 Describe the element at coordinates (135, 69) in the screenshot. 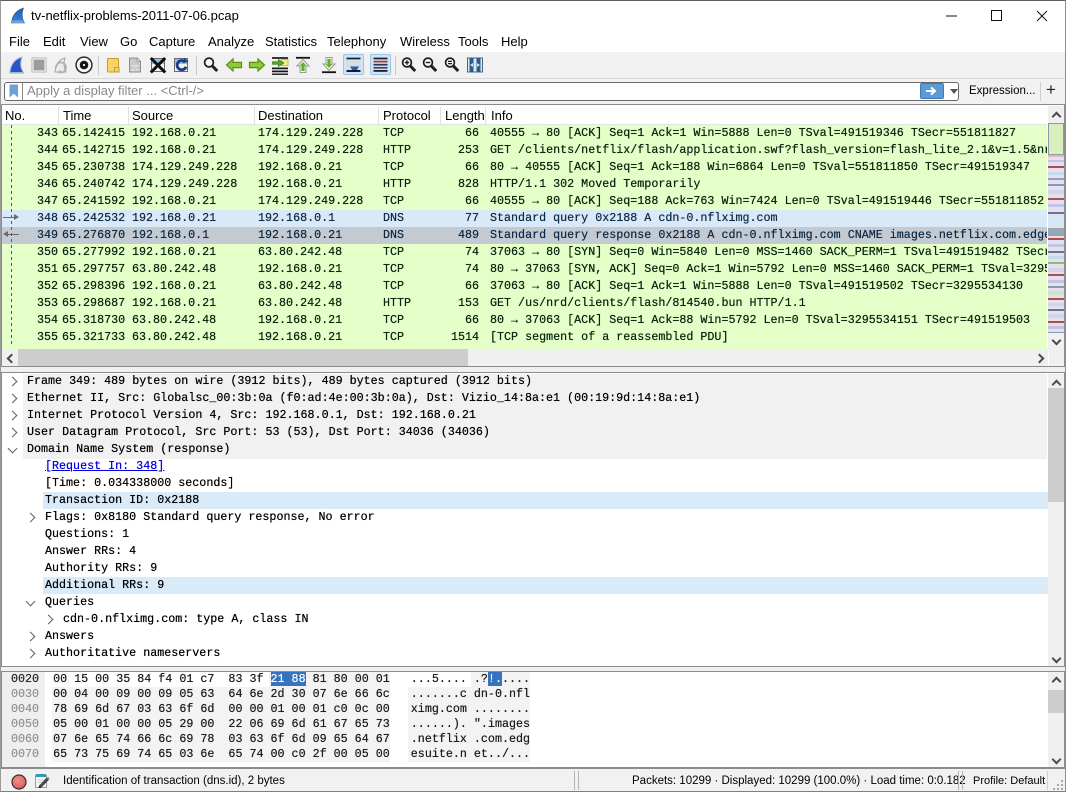

I see `svg-text: 010` at that location.